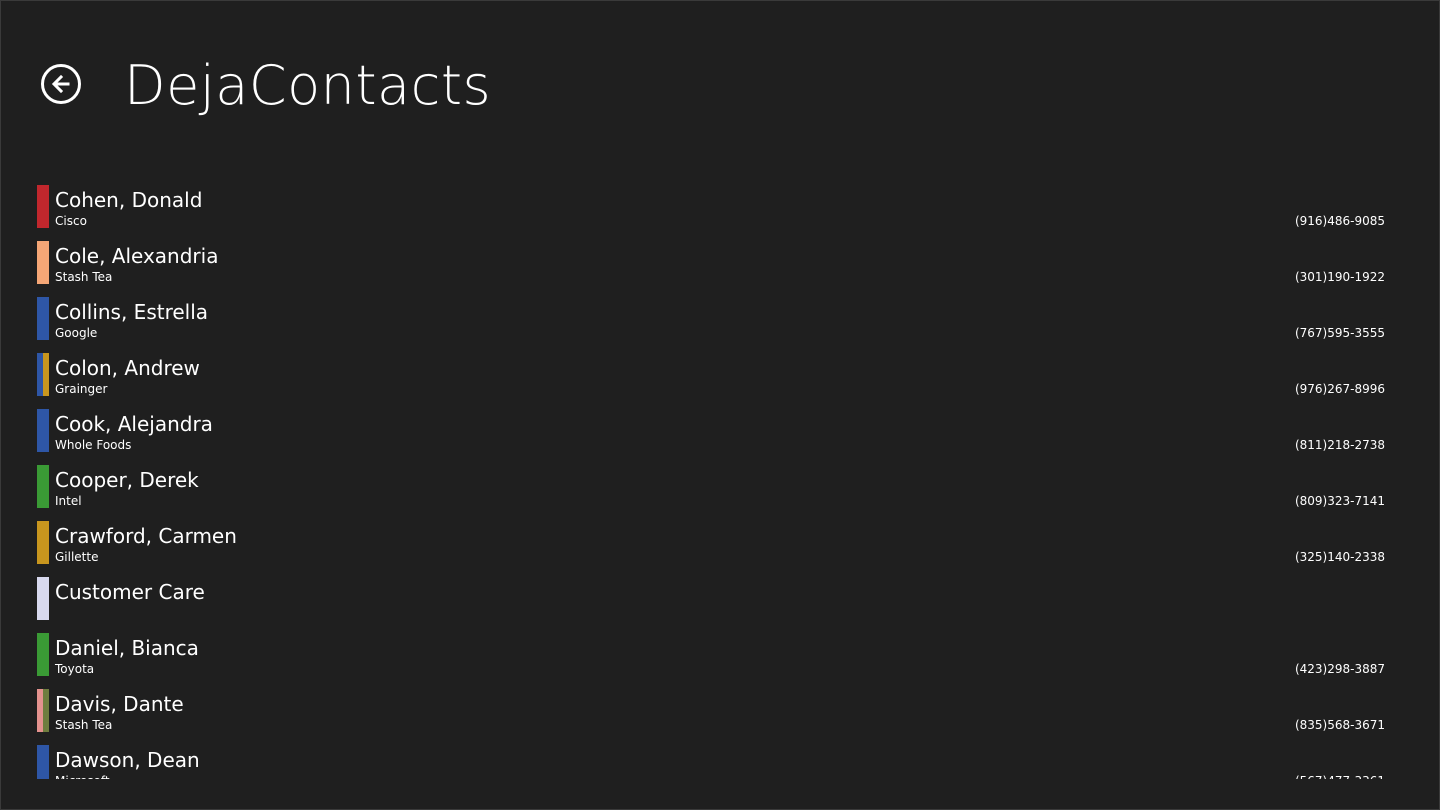 The width and height of the screenshot is (1440, 810). I want to click on contact-phone: (301)190-1922, so click(1339, 277).